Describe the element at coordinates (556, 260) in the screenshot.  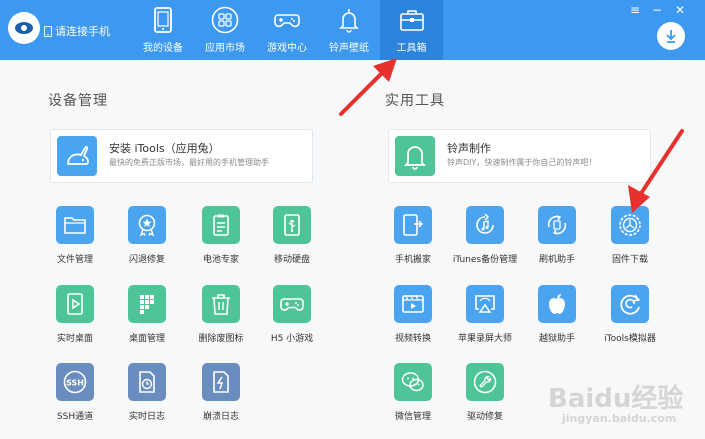
I see `tool-label: 刷机助手` at that location.